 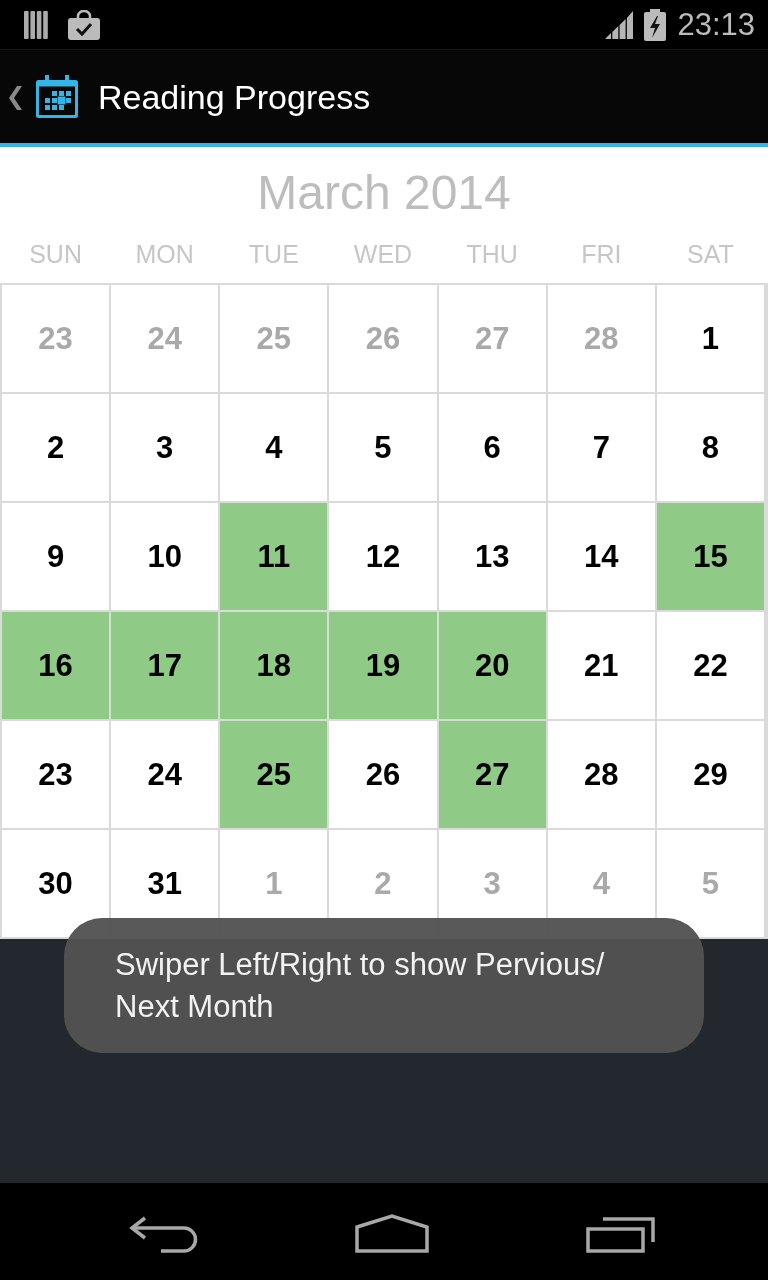 I want to click on weekday-label: WED, so click(x=383, y=254).